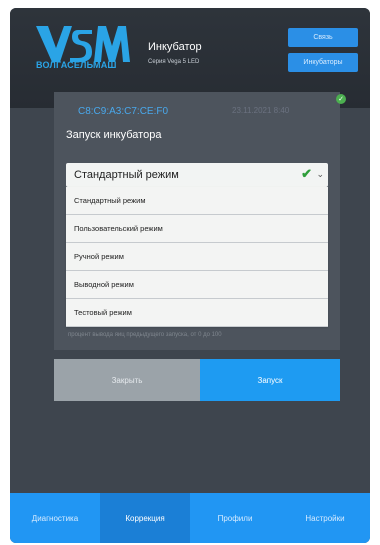 The image size is (380, 545). Describe the element at coordinates (174, 62) in the screenshot. I see `device-series: Серия Vega 5 LED` at that location.